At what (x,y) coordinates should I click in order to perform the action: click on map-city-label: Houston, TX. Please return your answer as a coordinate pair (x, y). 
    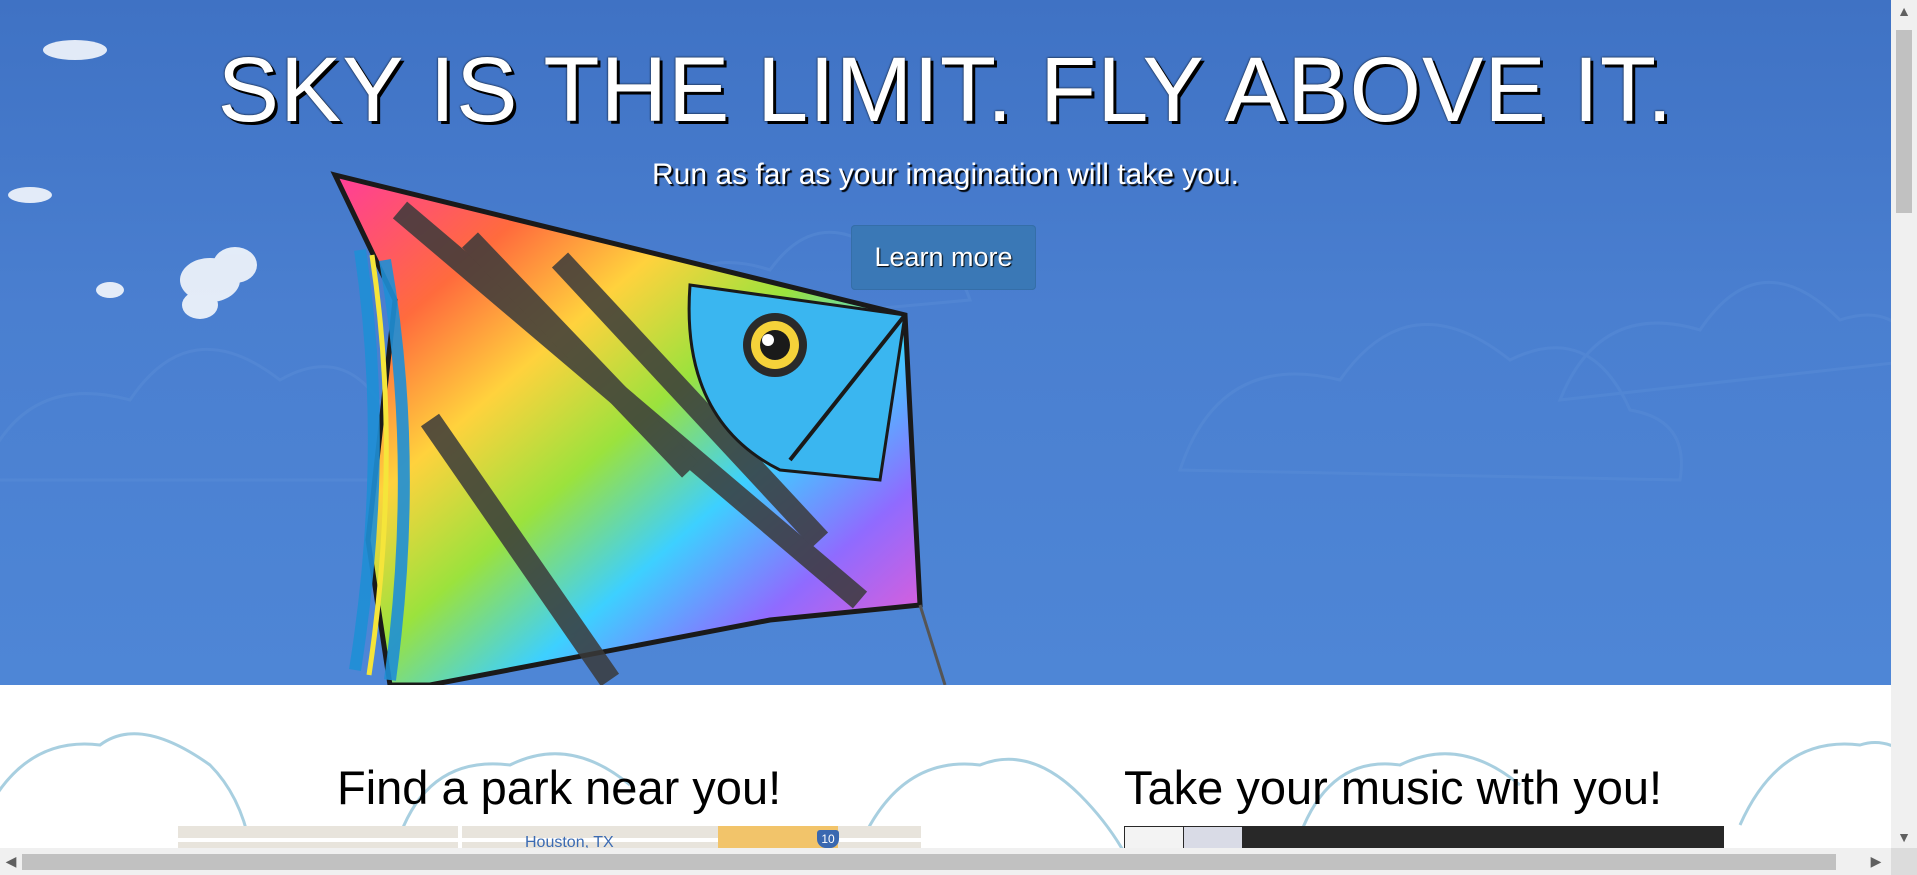
    Looking at the image, I should click on (569, 841).